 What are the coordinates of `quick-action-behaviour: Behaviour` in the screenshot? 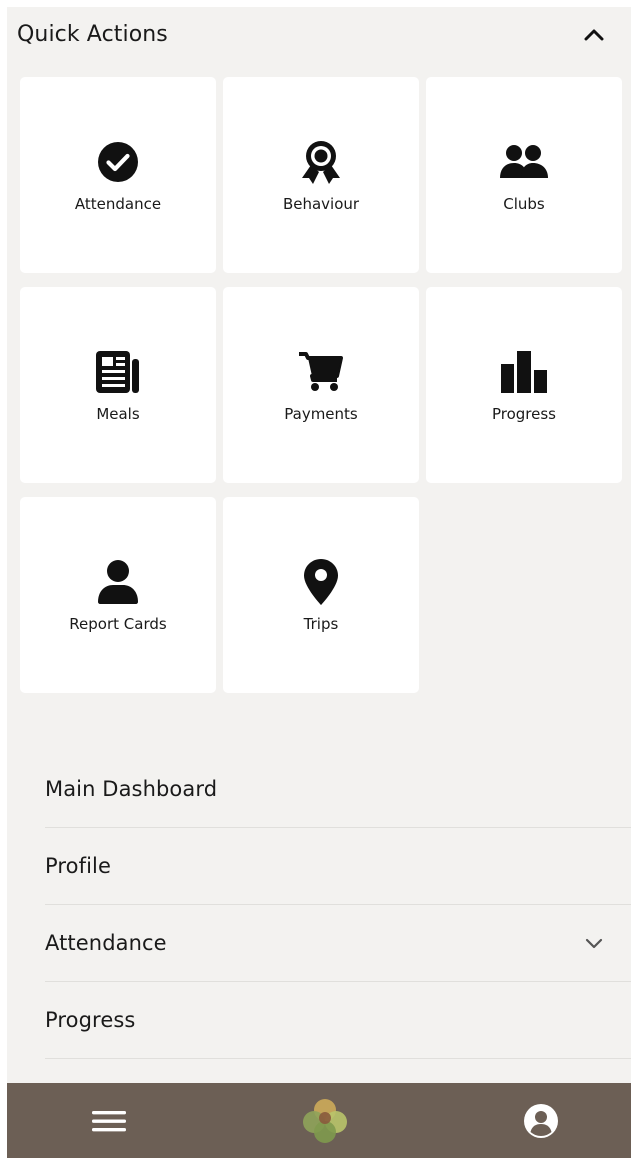 It's located at (321, 175).